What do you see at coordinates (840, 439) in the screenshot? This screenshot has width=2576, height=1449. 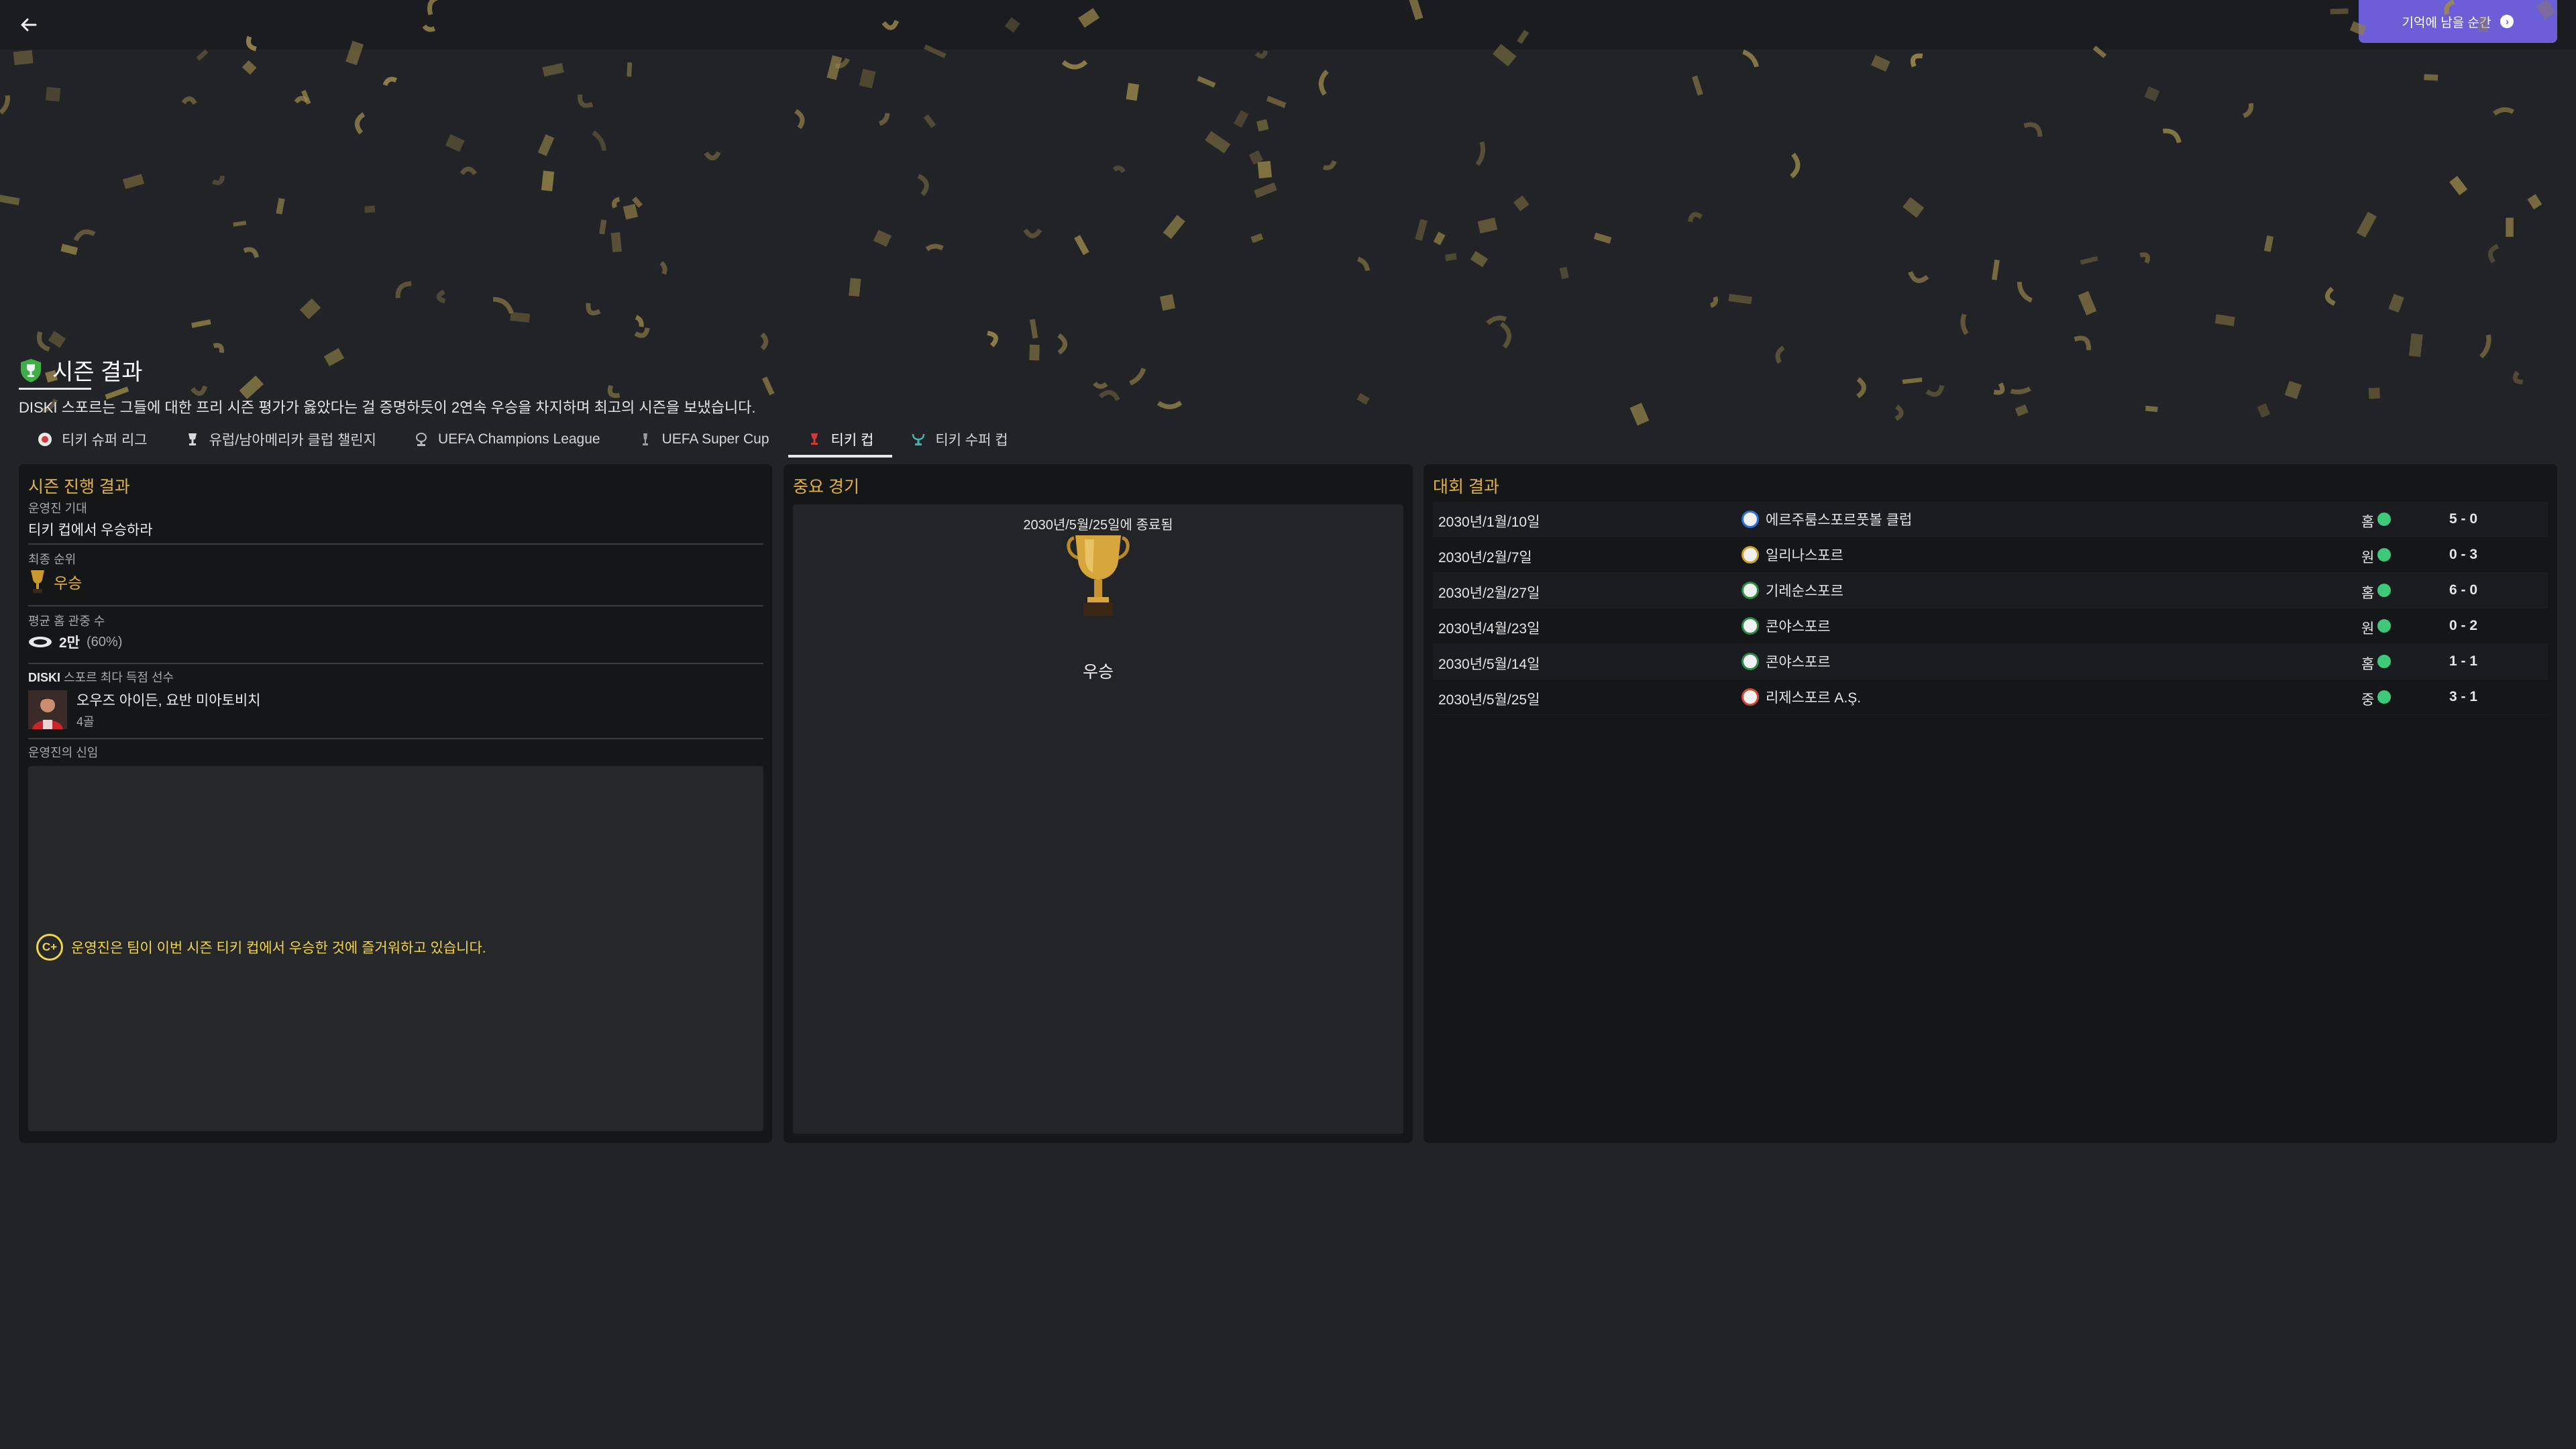 I see `tab-tiki-cup: 티키 컵` at bounding box center [840, 439].